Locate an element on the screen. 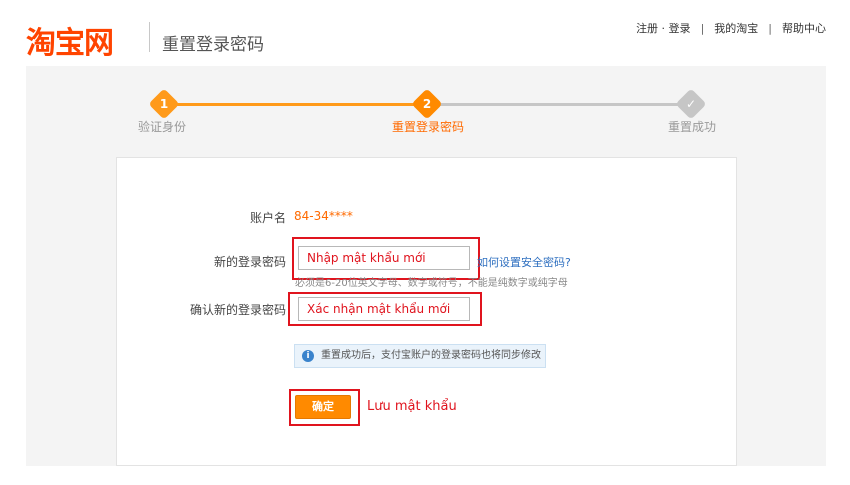 This screenshot has height=485, width=850. progress-line-pending is located at coordinates (564, 104).